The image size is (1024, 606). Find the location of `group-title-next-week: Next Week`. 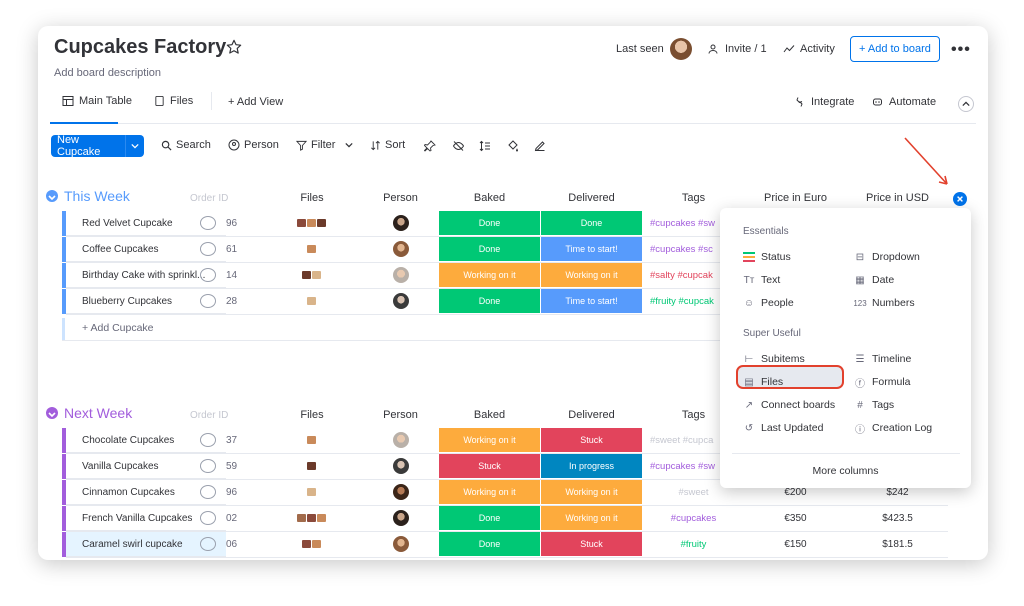

group-title-next-week: Next Week is located at coordinates (98, 413).